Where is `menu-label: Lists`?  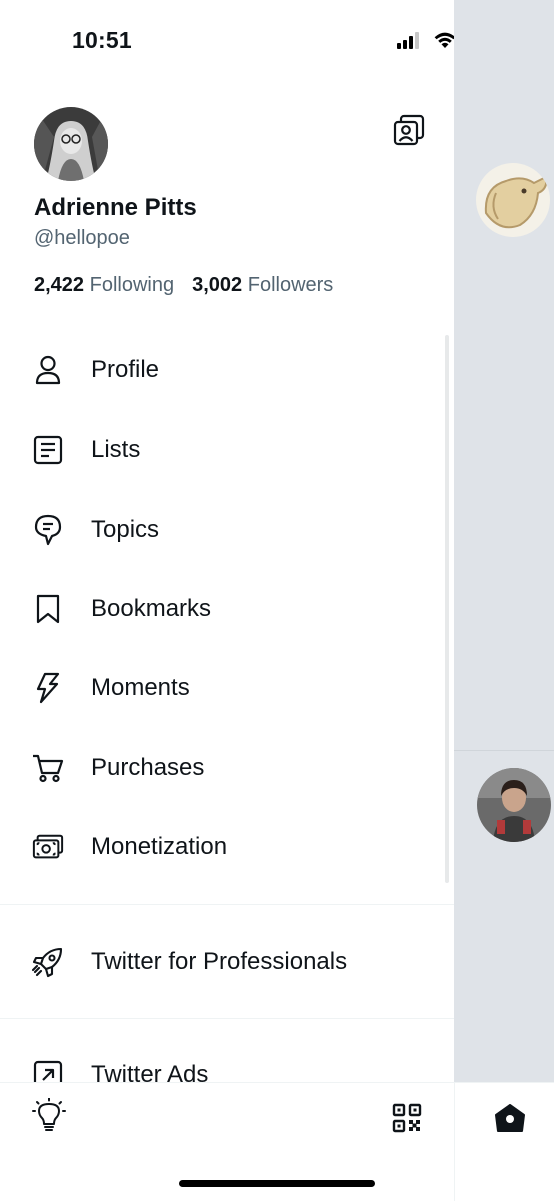
menu-label: Lists is located at coordinates (116, 449).